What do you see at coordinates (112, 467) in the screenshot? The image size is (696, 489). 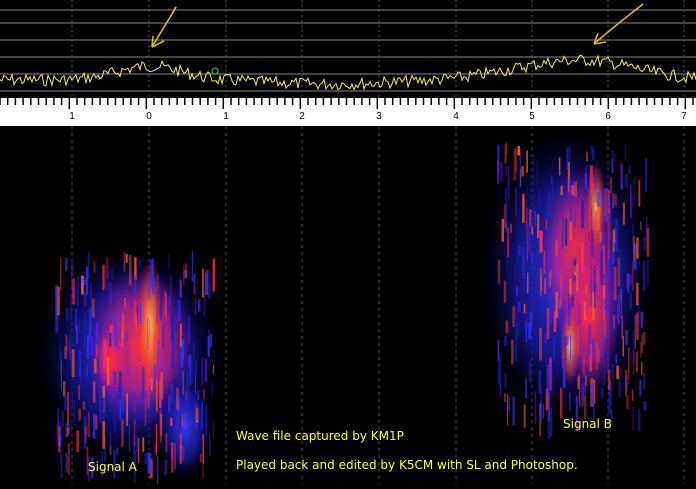 I see `signal-a-label: Signal A` at bounding box center [112, 467].